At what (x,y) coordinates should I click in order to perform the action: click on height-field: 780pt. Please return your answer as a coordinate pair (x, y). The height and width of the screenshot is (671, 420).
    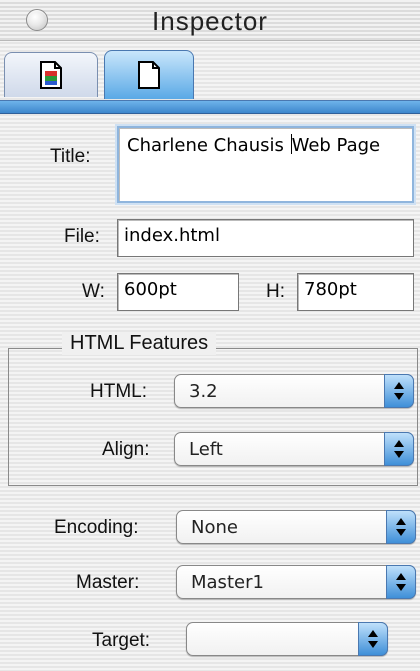
    Looking at the image, I should click on (355, 292).